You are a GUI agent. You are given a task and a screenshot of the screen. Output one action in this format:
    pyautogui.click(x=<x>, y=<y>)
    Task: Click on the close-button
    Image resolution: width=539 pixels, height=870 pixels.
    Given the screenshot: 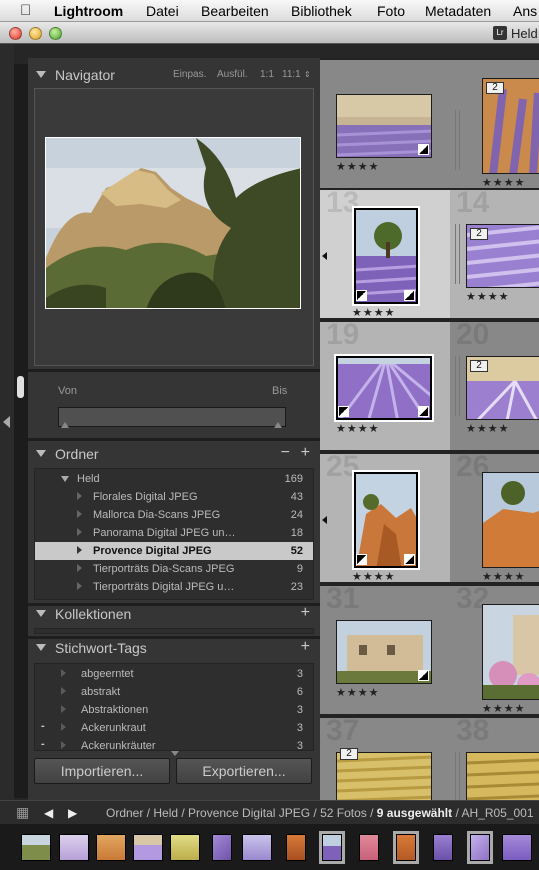 What is the action you would take?
    pyautogui.click(x=15, y=33)
    